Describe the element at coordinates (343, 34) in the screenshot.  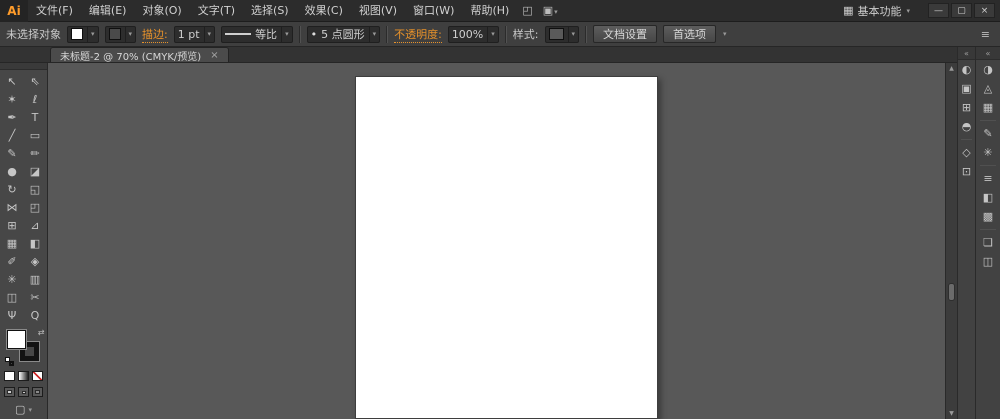
I see `brush-definition-dropdown: • 5 点圆形 ▾` at that location.